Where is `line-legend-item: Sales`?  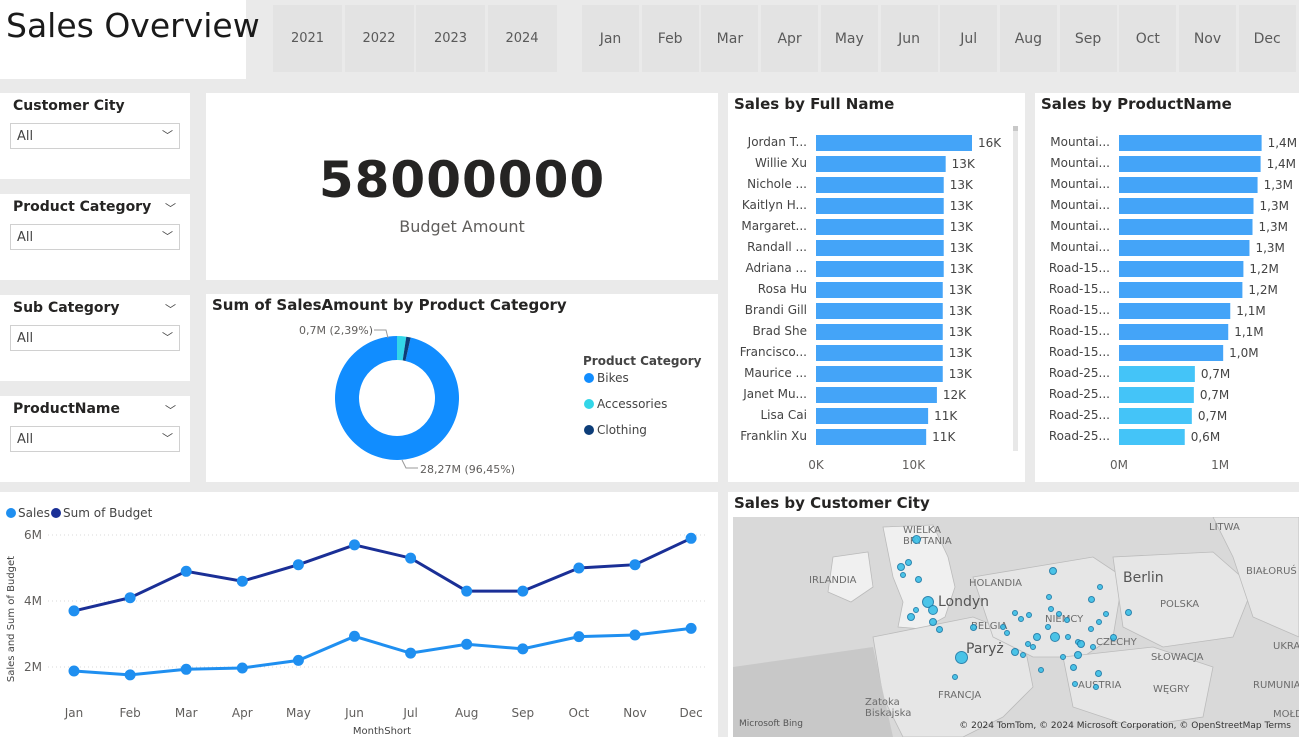 line-legend-item: Sales is located at coordinates (34, 513).